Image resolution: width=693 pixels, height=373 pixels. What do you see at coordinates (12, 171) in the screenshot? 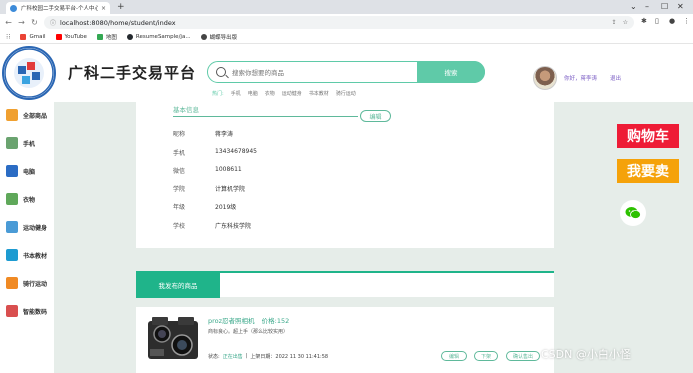
I see `computer-icon` at bounding box center [12, 171].